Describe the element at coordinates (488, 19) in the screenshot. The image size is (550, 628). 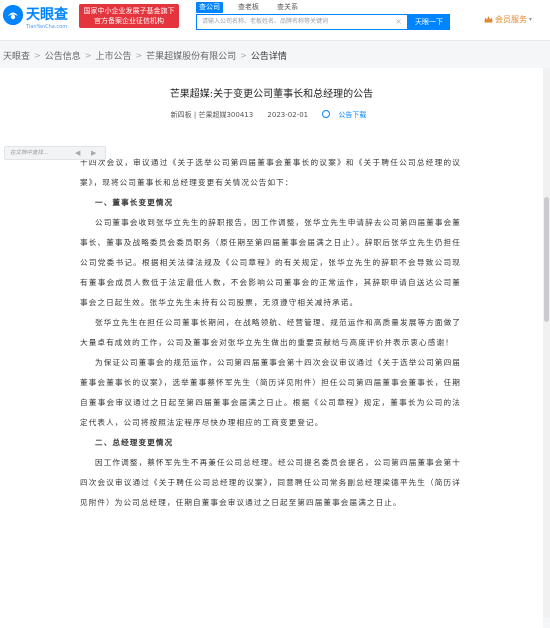
I see `crown-icon` at that location.